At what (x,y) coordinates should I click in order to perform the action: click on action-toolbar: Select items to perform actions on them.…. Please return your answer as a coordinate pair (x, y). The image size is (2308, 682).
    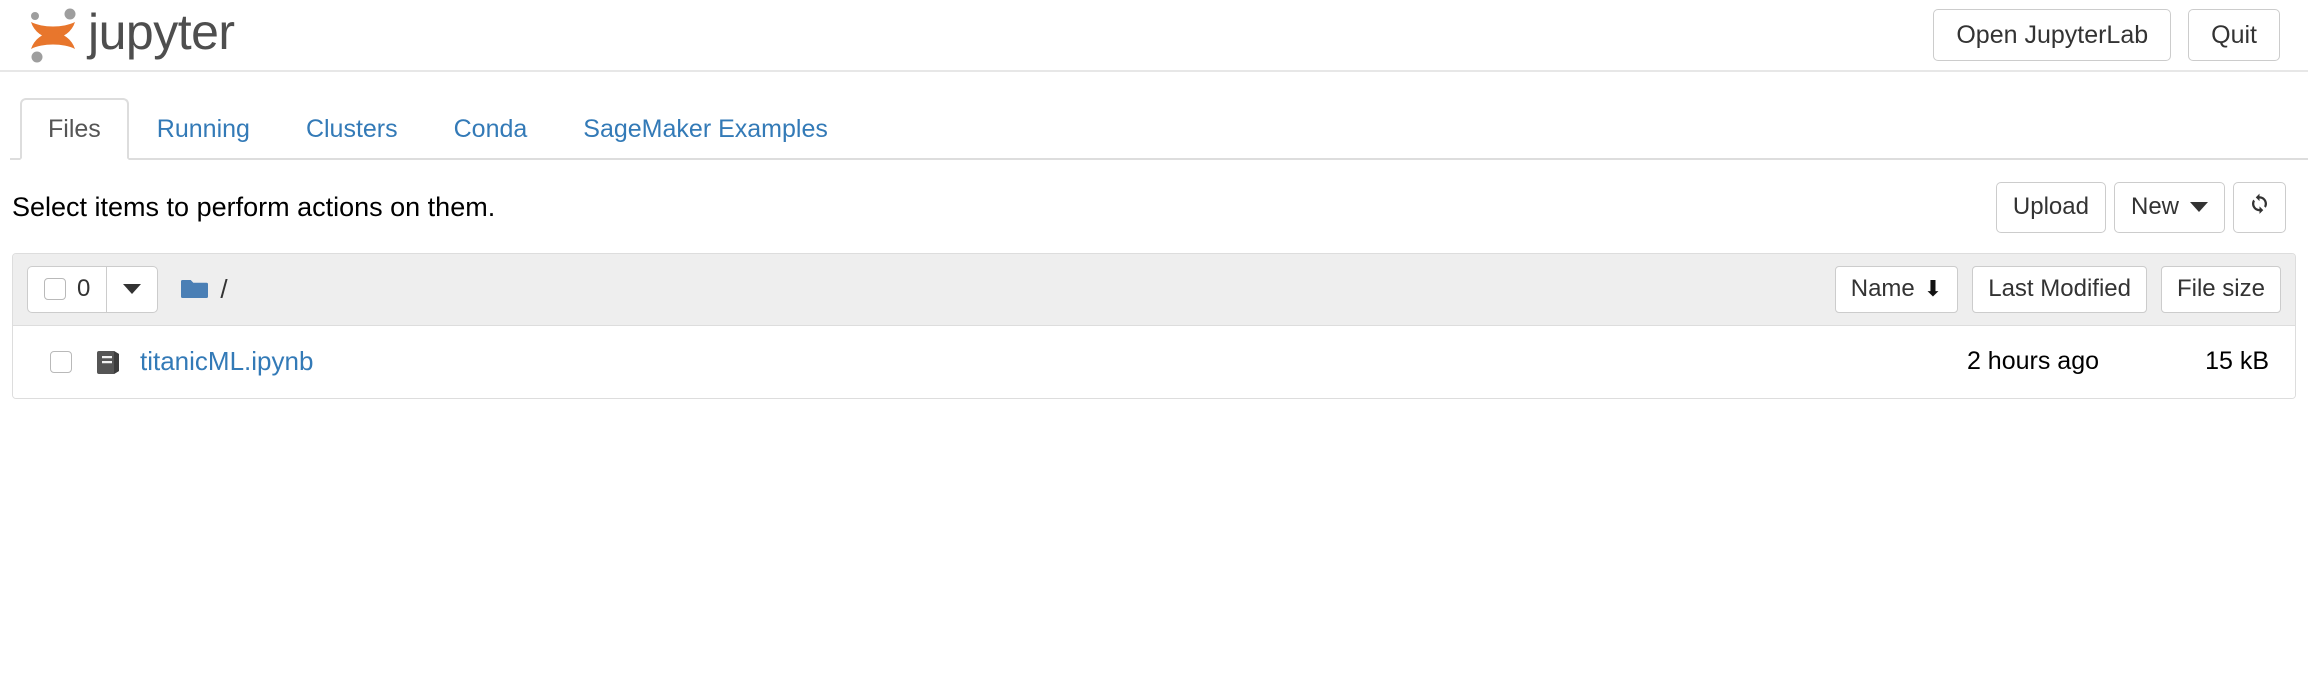
    Looking at the image, I should click on (1154, 196).